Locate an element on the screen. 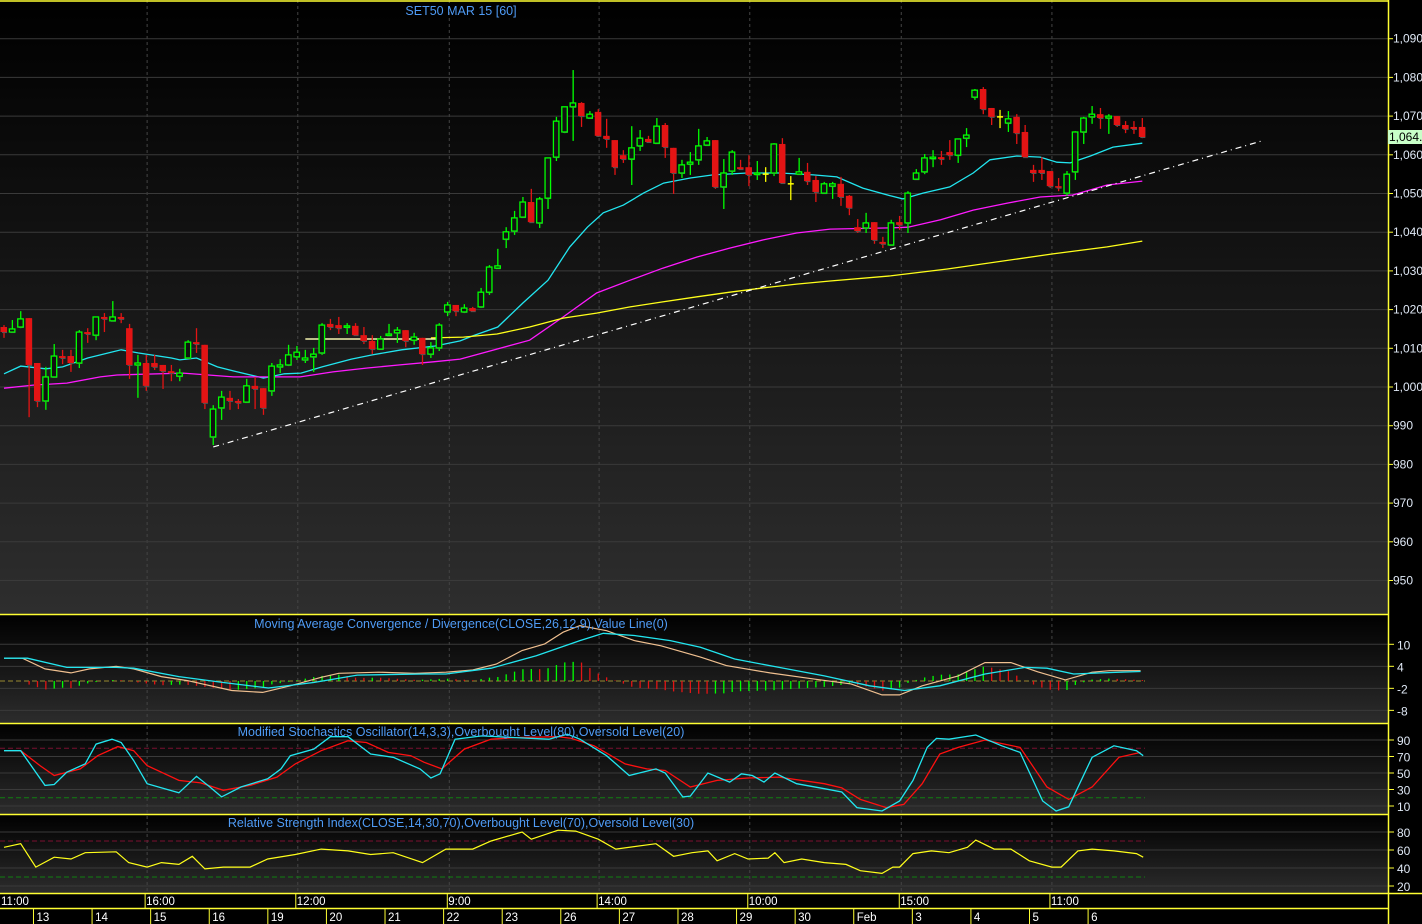  indicator-tick-label: 80 is located at coordinates (1404, 833).